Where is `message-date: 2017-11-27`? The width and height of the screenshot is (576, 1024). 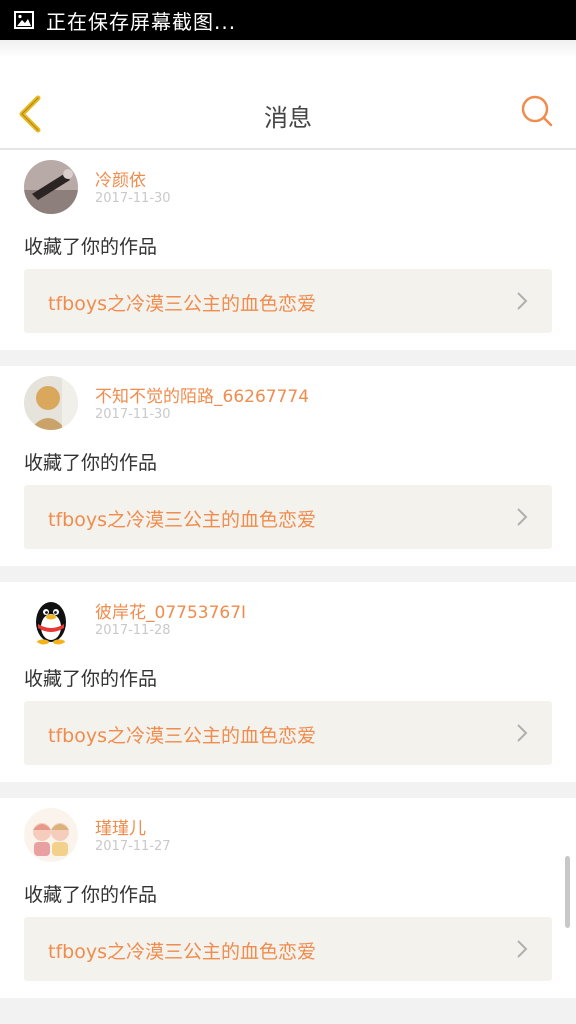
message-date: 2017-11-27 is located at coordinates (133, 846).